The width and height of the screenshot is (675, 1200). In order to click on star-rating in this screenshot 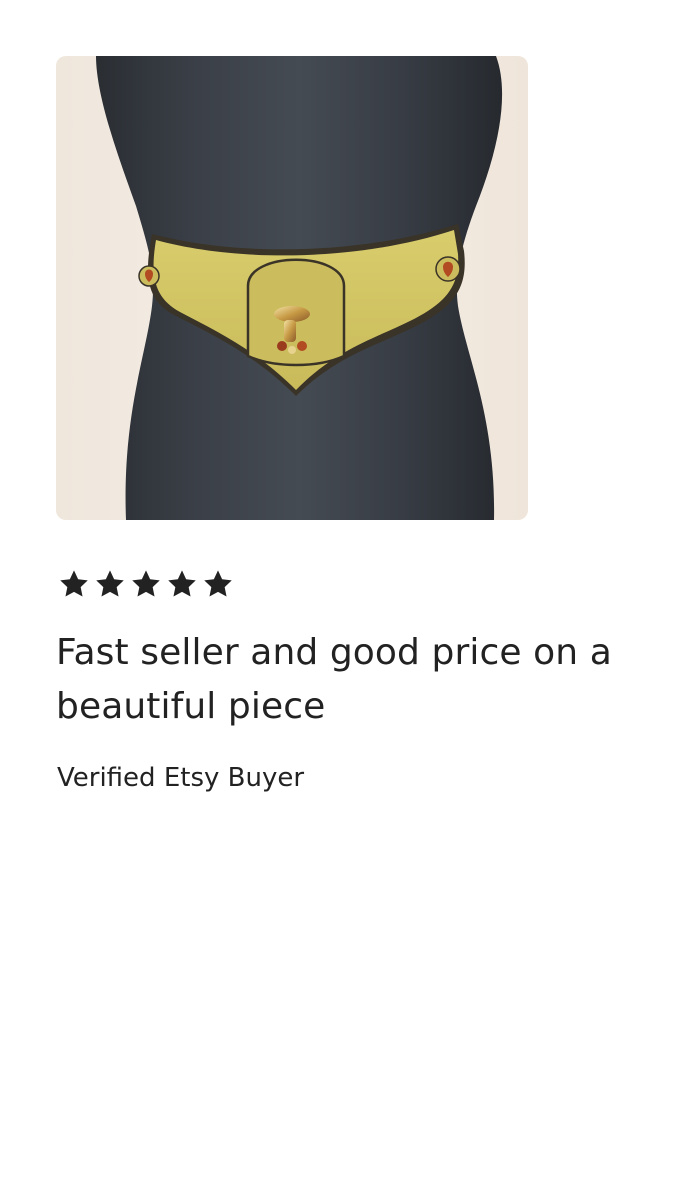, I will do `click(146, 584)`.